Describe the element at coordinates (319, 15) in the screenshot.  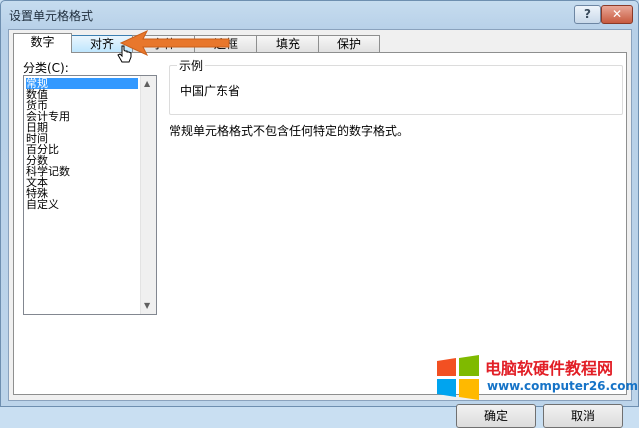
I see `title-bar: 设置单元格格式 ? ✕` at that location.